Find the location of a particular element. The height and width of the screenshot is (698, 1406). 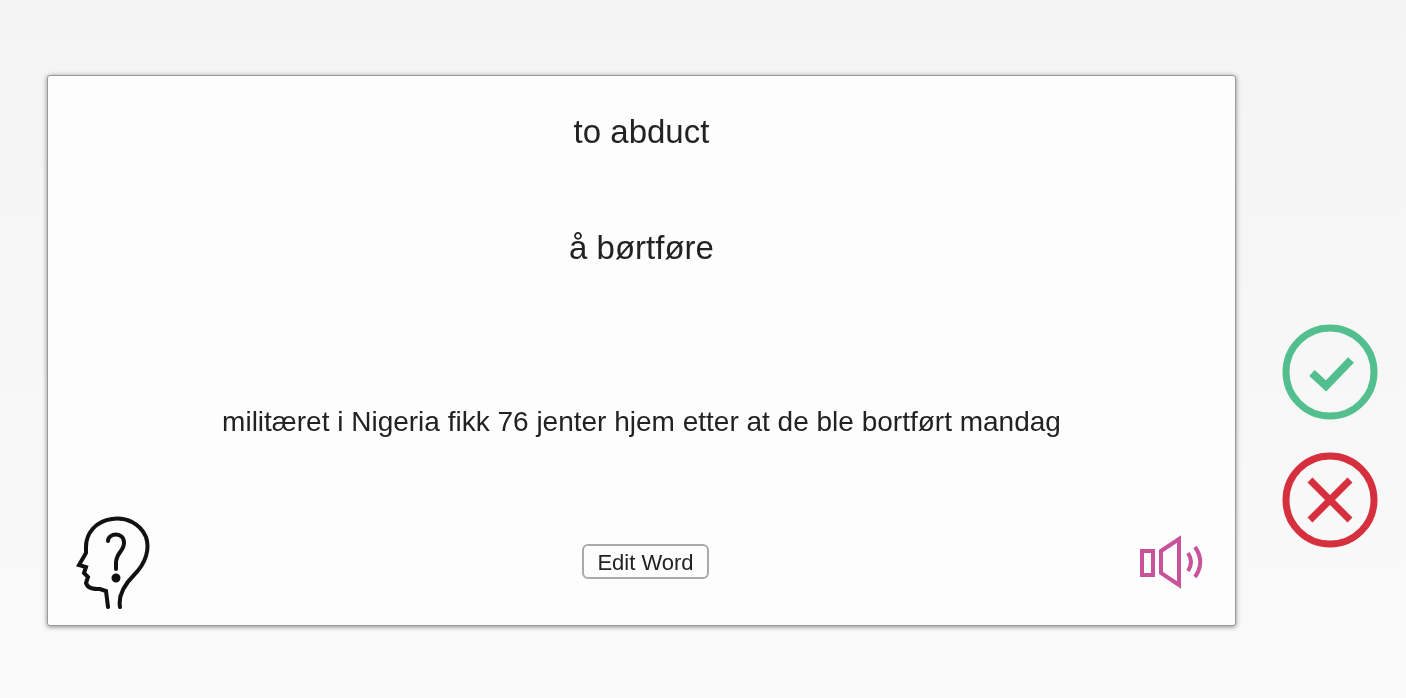

example-sentence: militæret i Nigeria fikk 76 jenter hjem etter at de ble bortført mandag is located at coordinates (641, 422).